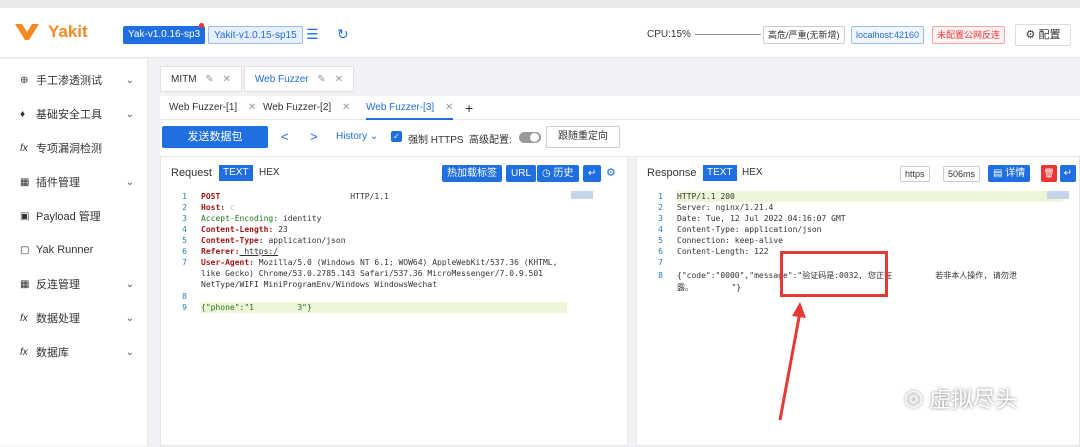  Describe the element at coordinates (563, 173) in the screenshot. I see `history-button-label: 历史` at that location.